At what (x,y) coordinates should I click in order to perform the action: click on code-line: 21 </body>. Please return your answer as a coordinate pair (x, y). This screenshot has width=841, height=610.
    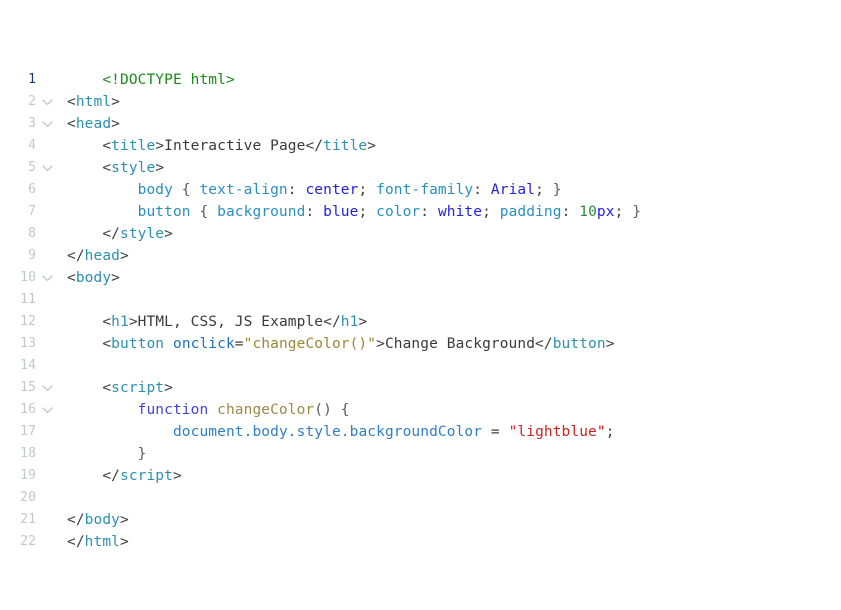
    Looking at the image, I should click on (420, 520).